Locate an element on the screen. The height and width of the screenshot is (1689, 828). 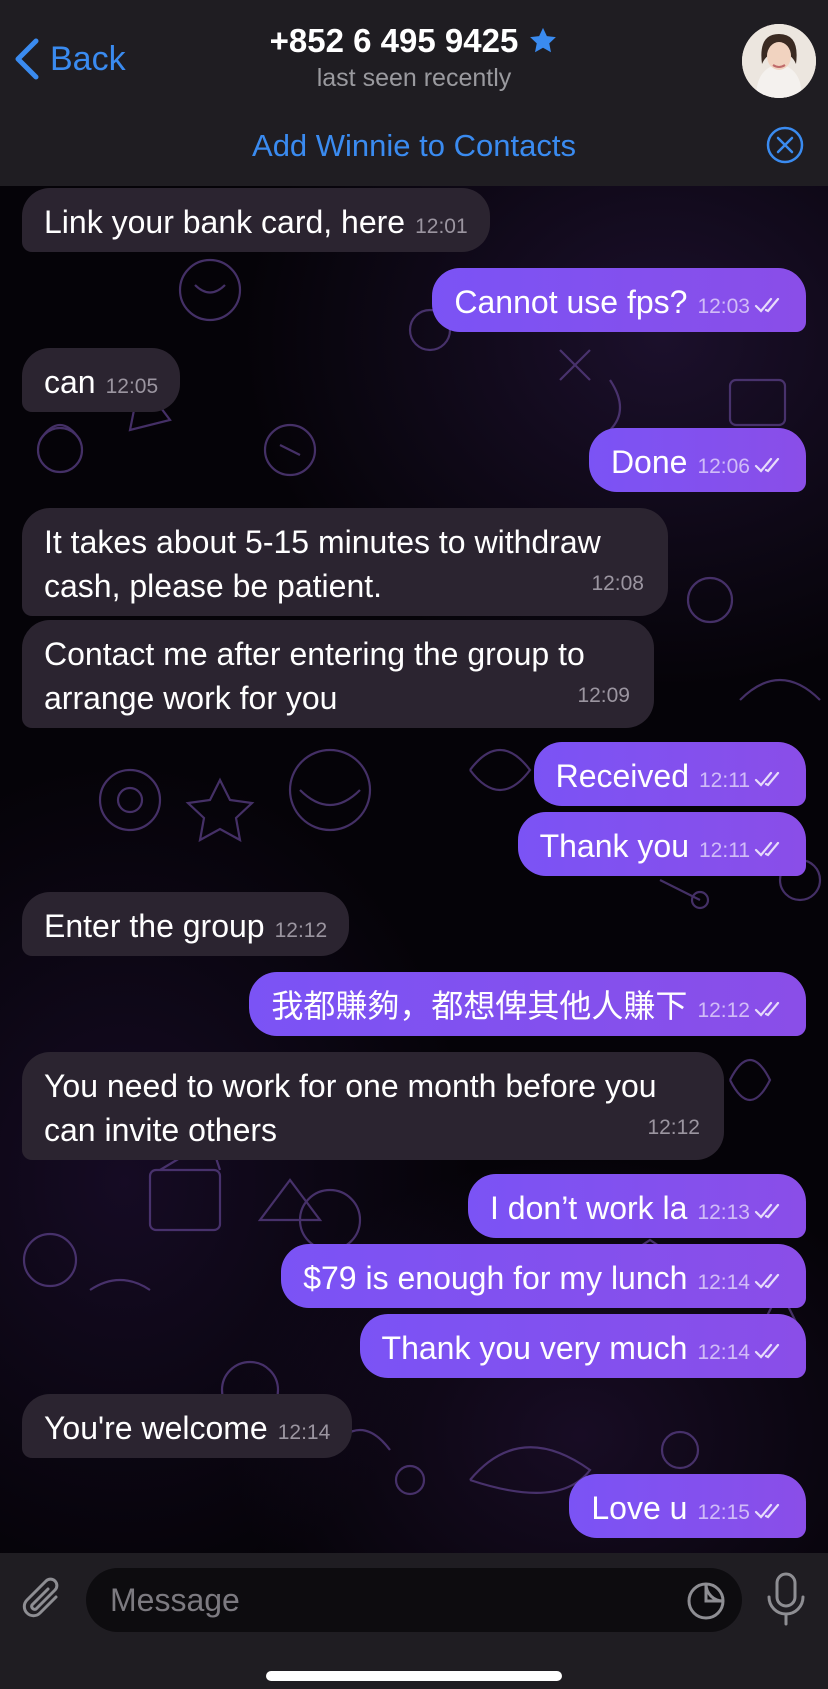
sticker-icon is located at coordinates (706, 1601).